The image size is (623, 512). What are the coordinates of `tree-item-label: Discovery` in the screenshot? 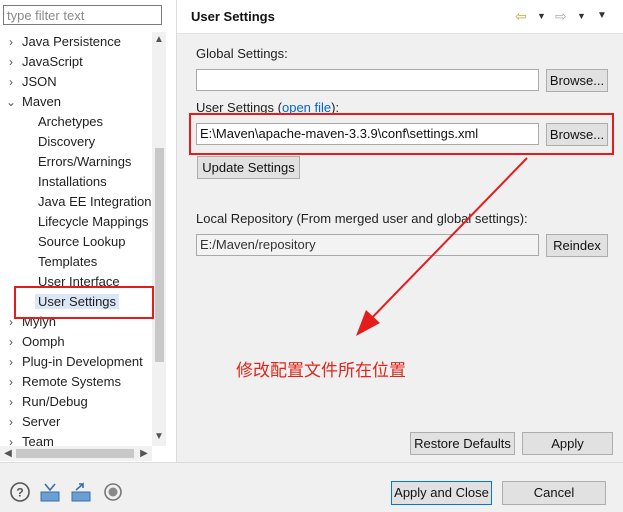 It's located at (67, 141).